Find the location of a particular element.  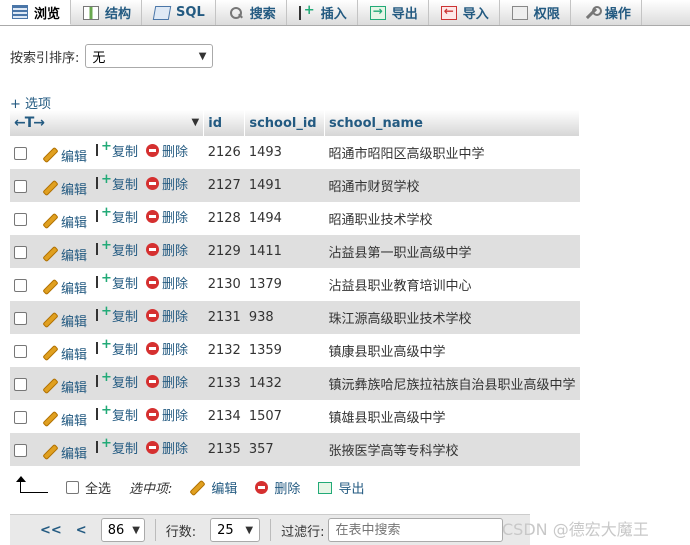

cell-school-name: 张掖医学高等专科学校 is located at coordinates (452, 449).